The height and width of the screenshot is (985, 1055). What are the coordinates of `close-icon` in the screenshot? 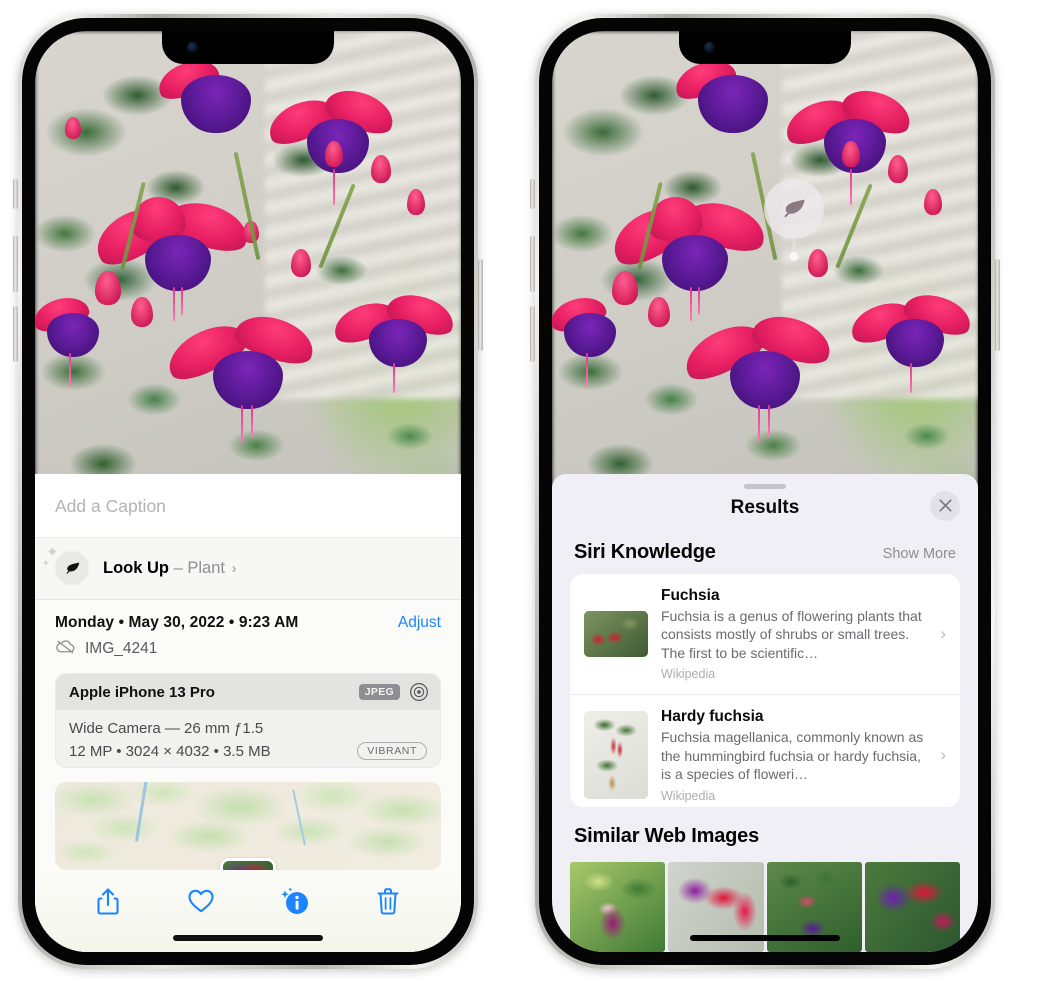 It's located at (945, 505).